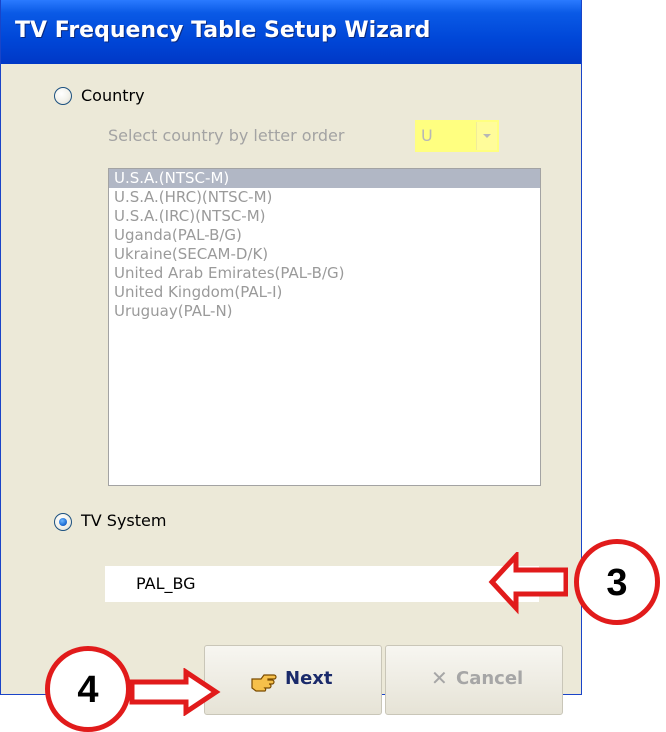 This screenshot has height=732, width=666. What do you see at coordinates (457, 136) in the screenshot?
I see `letter-select: U` at bounding box center [457, 136].